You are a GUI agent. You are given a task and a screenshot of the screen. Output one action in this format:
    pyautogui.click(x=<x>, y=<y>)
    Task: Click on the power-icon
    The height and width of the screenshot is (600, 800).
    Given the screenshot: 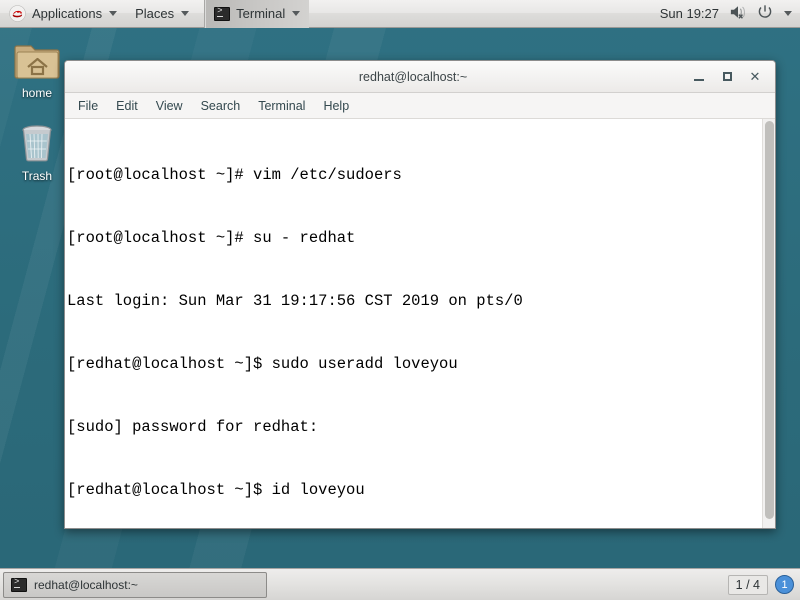 What is the action you would take?
    pyautogui.click(x=765, y=13)
    